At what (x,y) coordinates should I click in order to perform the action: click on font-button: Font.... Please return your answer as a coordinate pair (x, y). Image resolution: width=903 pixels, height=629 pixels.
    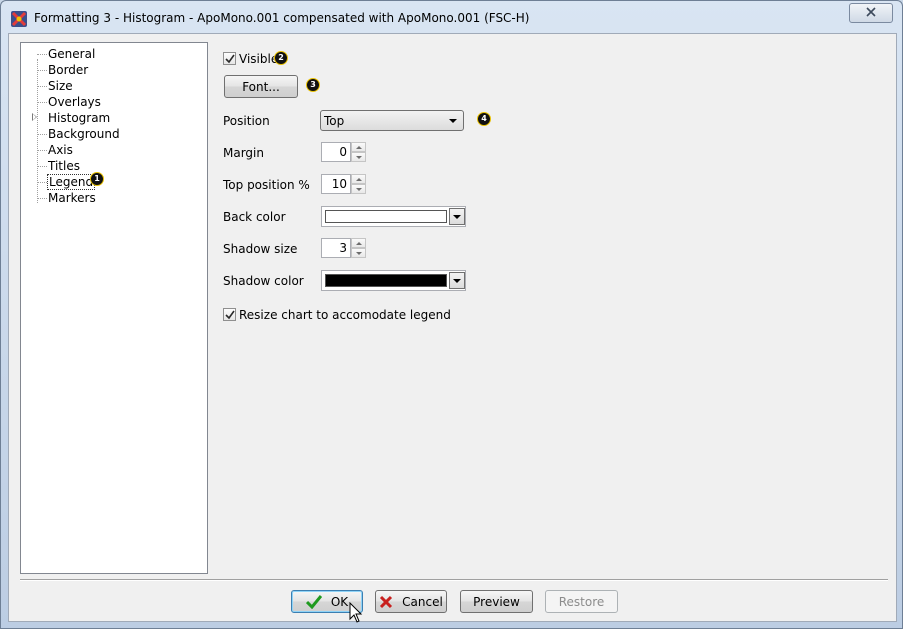
    Looking at the image, I should click on (261, 86).